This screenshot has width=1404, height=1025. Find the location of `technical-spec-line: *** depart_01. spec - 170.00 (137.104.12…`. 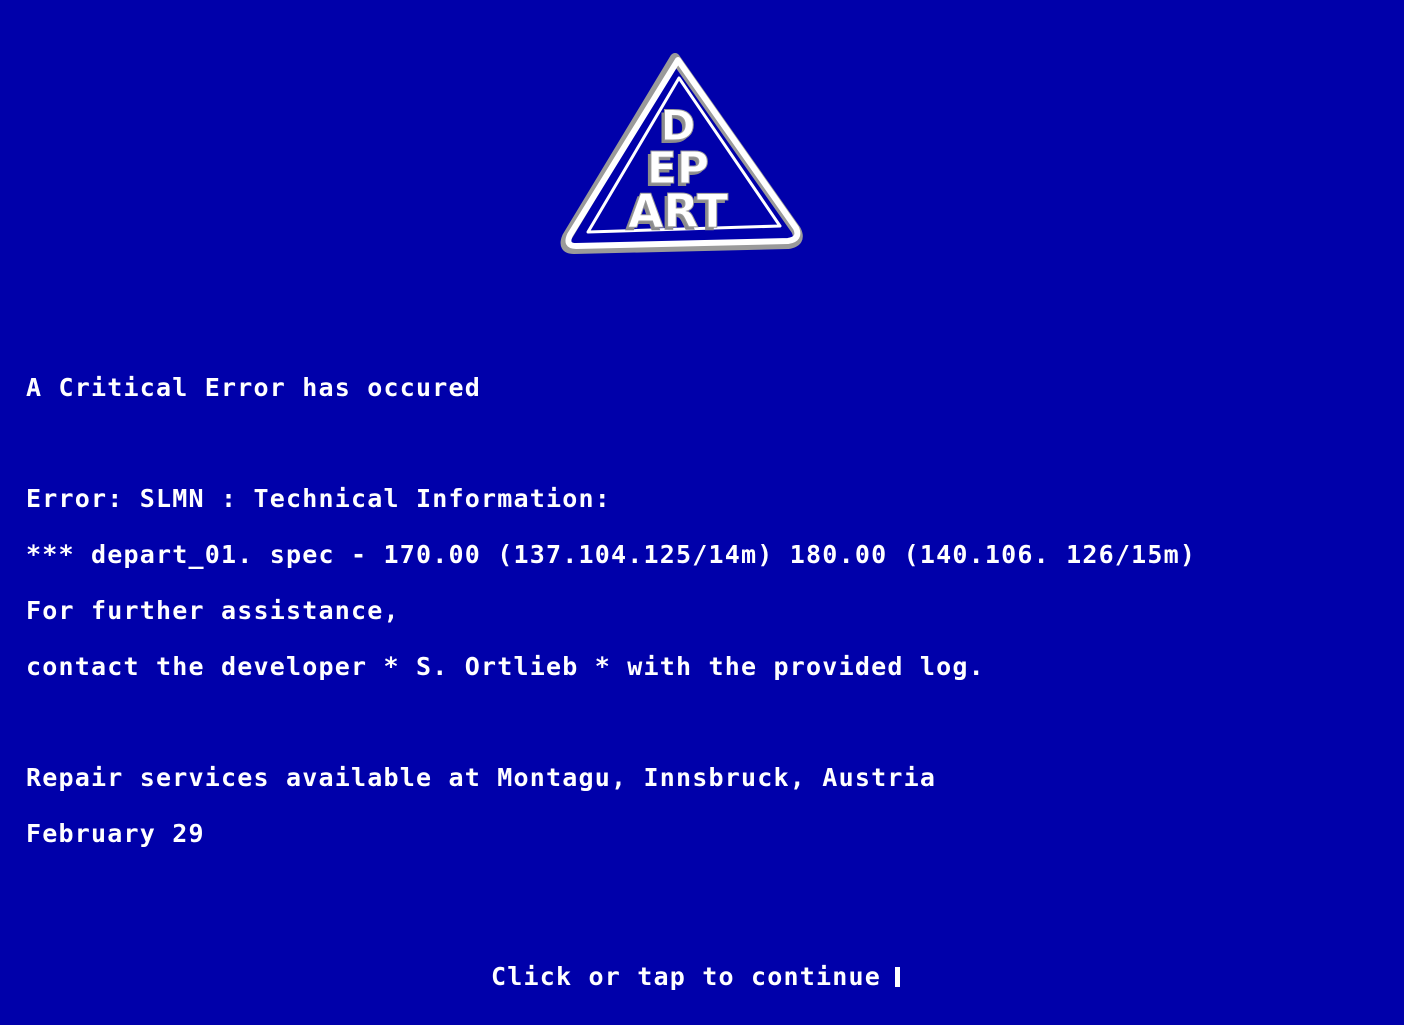

technical-spec-line: *** depart_01. spec - 170.00 (137.104.12… is located at coordinates (611, 554).